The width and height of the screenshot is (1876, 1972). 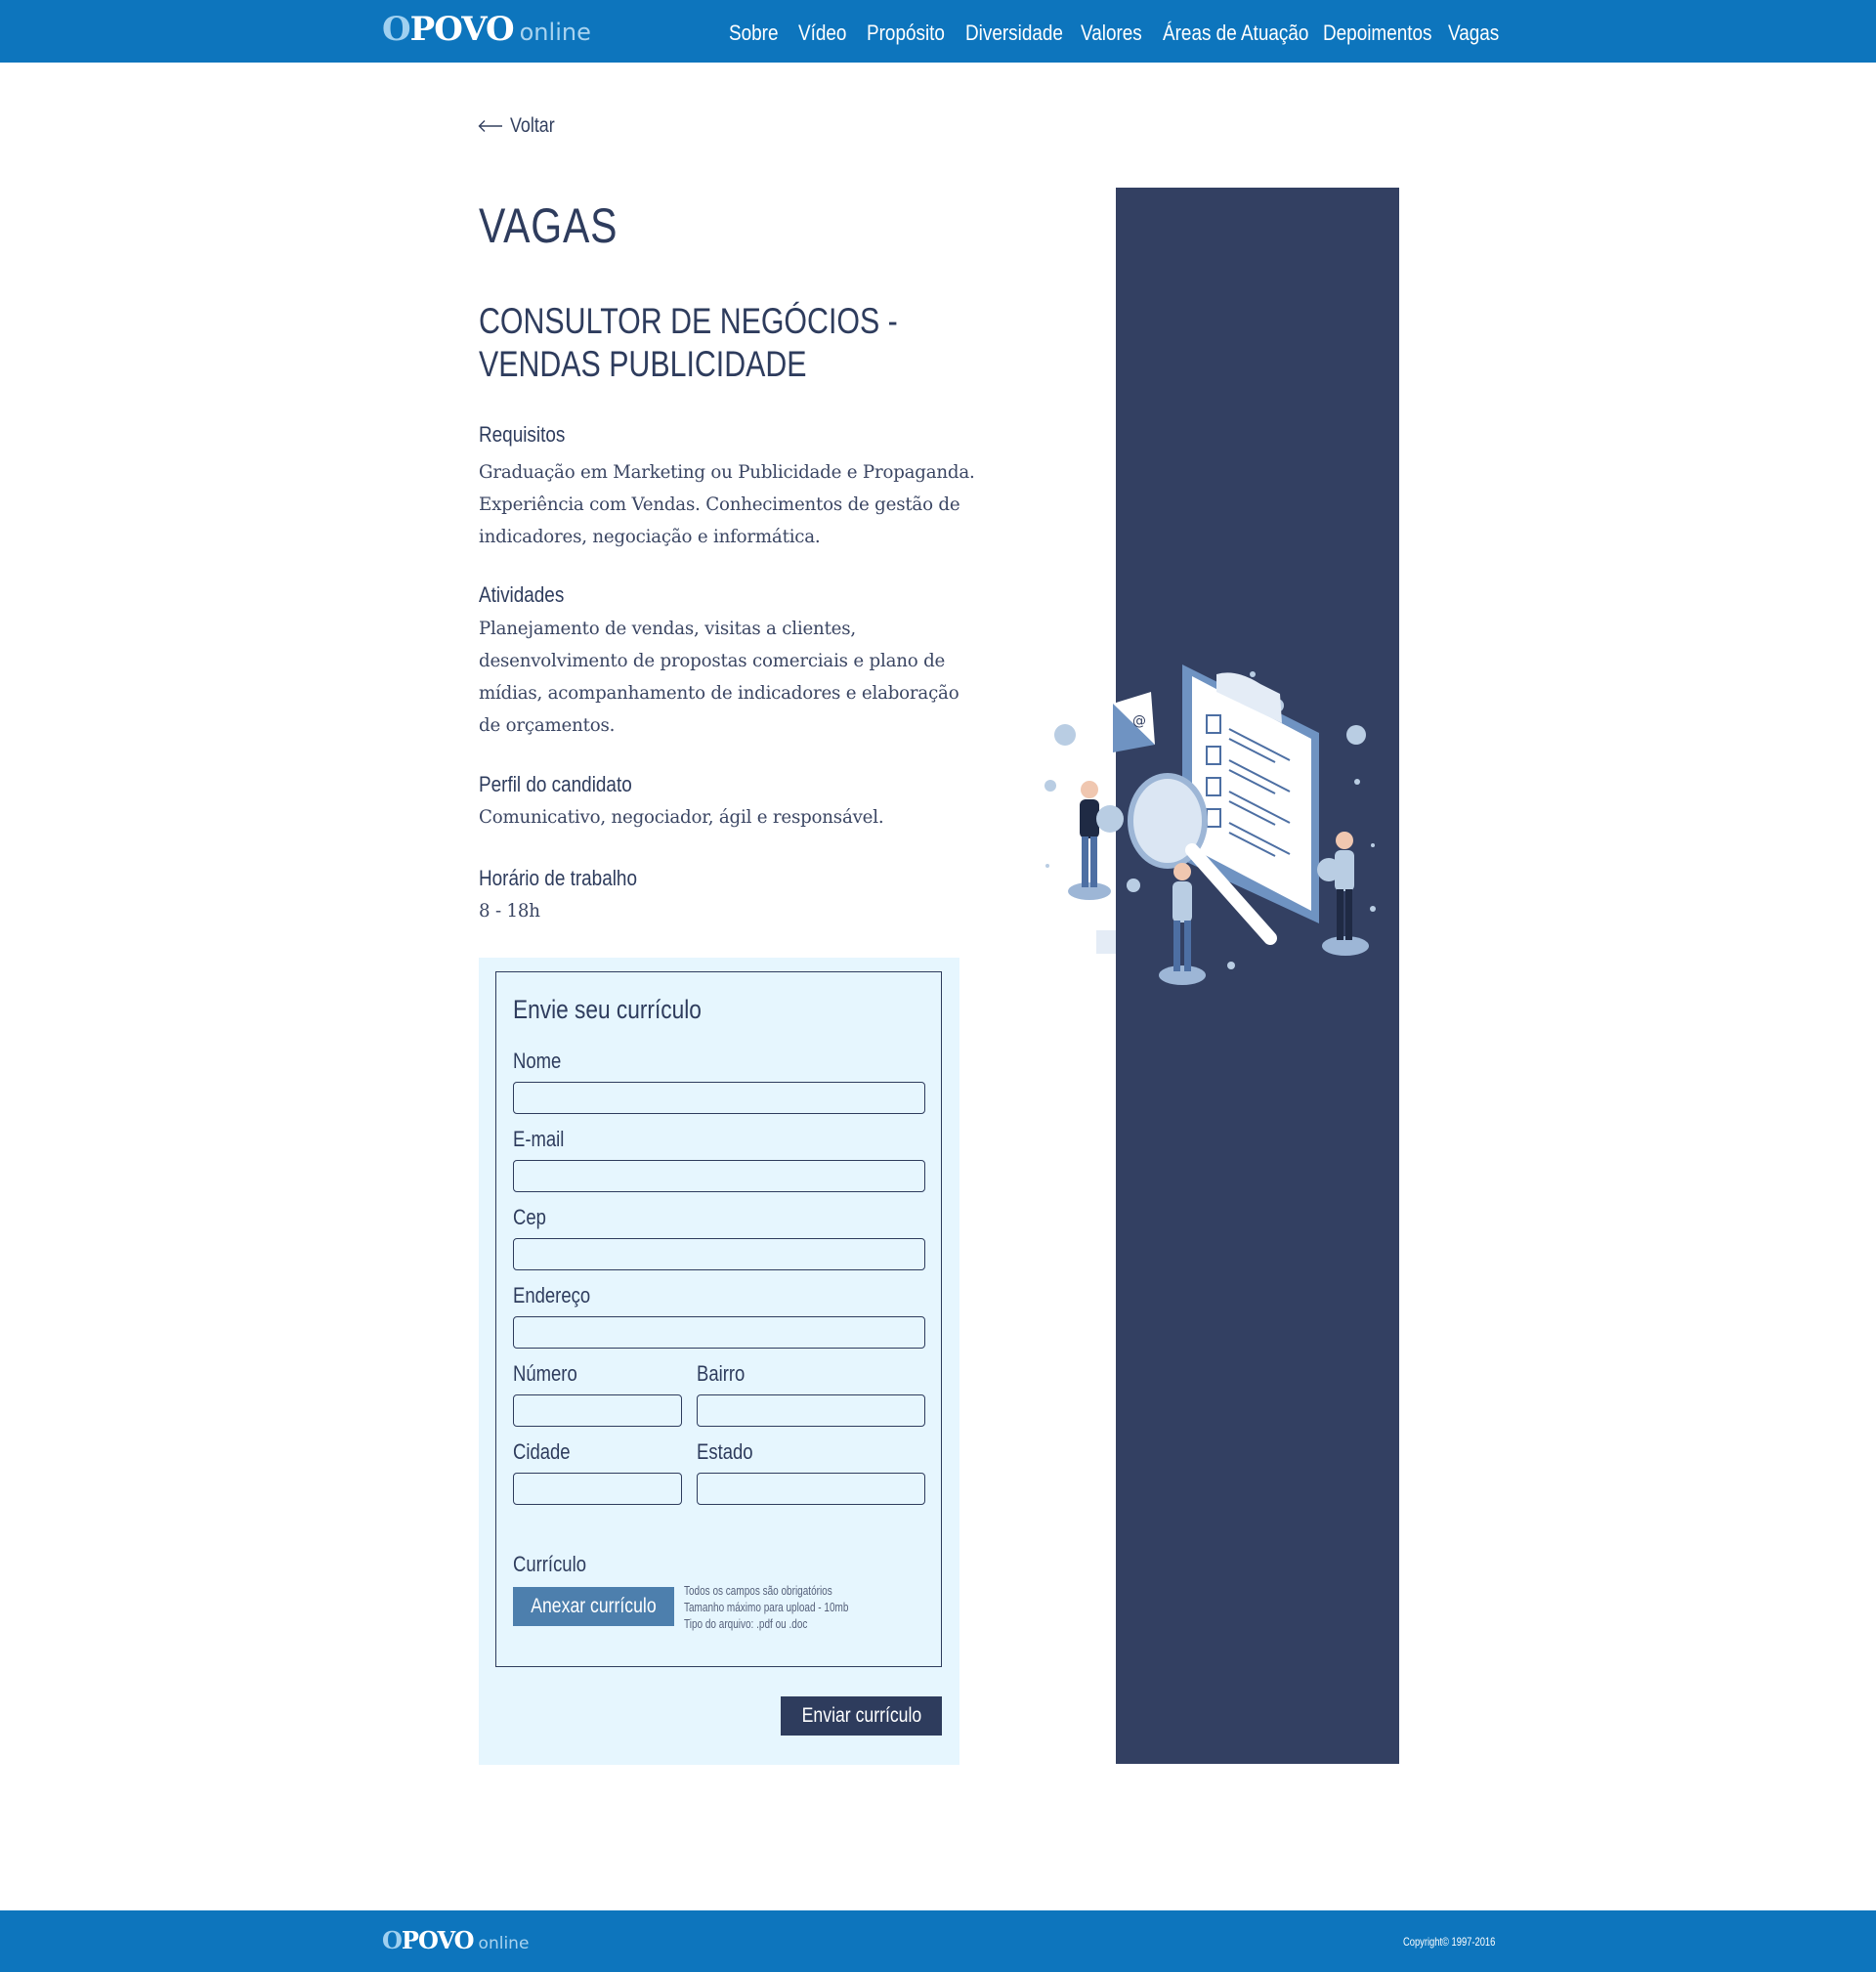 I want to click on note-max-size: Tamanho máximo para upload - 10mb, so click(x=766, y=1607).